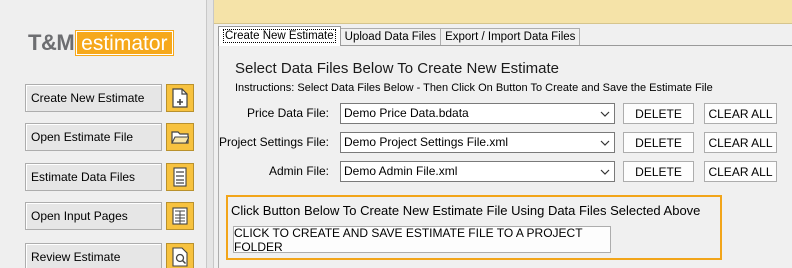 Image resolution: width=792 pixels, height=268 pixels. Describe the element at coordinates (298, 171) in the screenshot. I see `admin-file-label: Admin File:` at that location.